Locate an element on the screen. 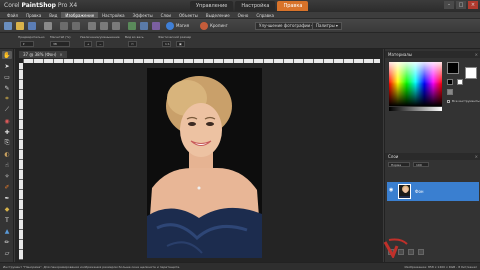 The width and height of the screenshot is (480, 270). background-color-swatch is located at coordinates (471, 73).